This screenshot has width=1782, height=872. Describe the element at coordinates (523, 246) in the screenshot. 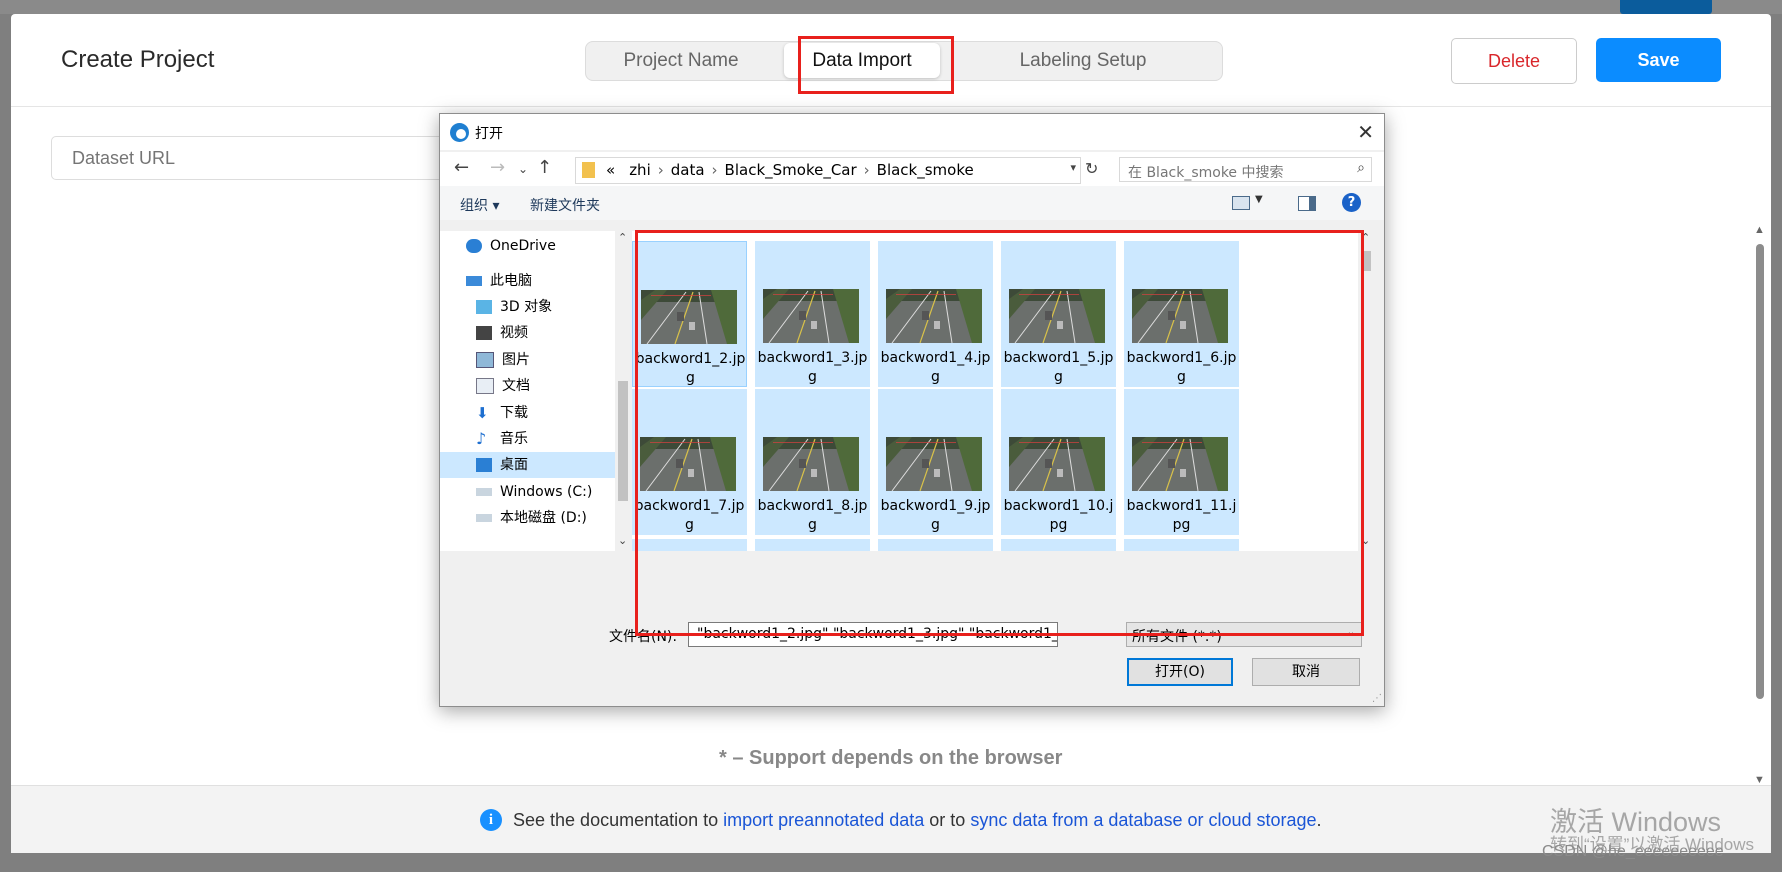

I see `sidebar-item-label: OneDrive` at that location.